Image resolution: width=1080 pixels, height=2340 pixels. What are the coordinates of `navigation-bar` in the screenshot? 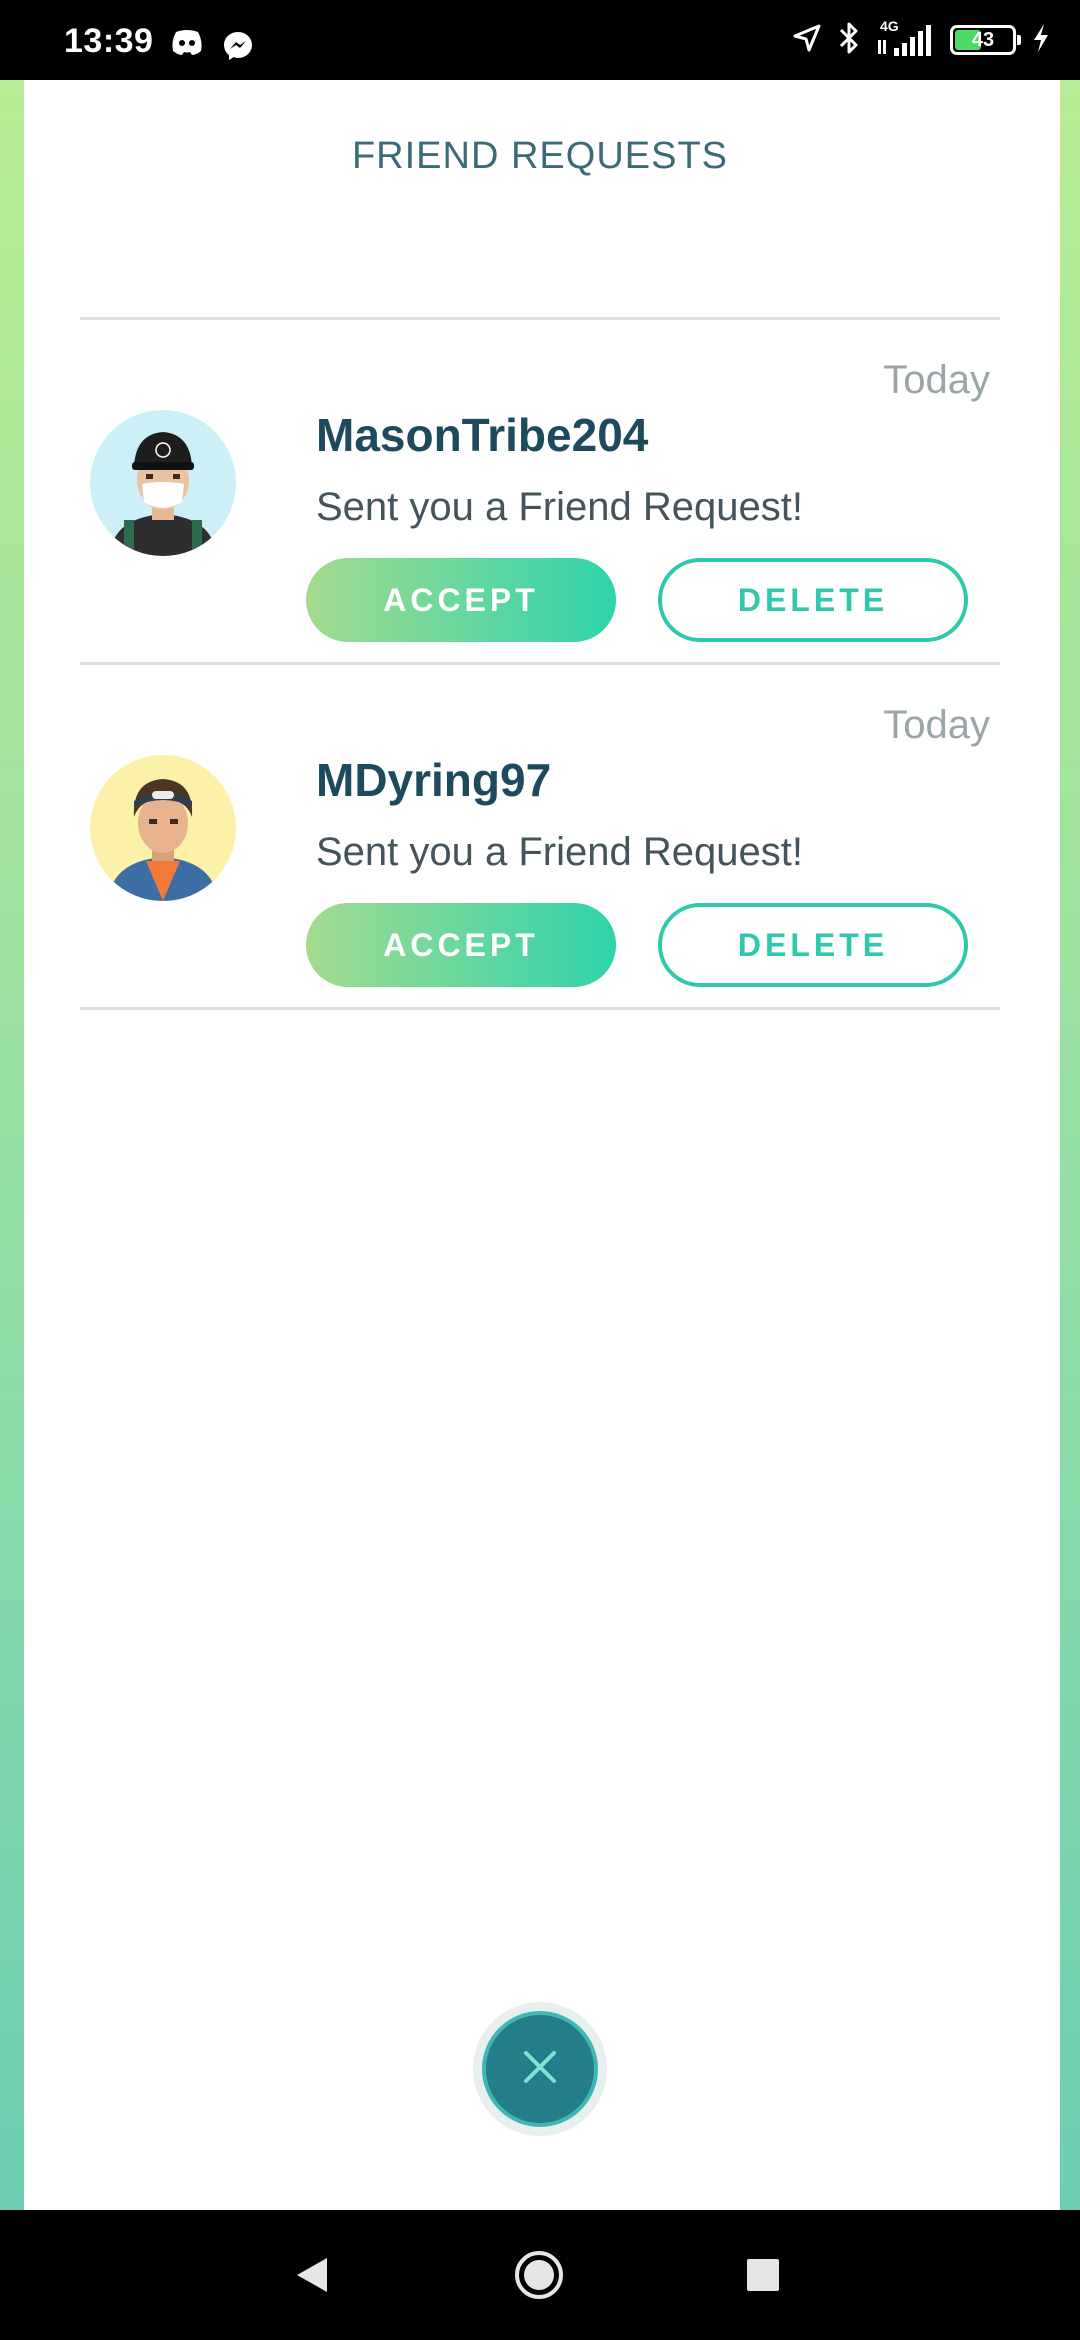 It's located at (540, 2275).